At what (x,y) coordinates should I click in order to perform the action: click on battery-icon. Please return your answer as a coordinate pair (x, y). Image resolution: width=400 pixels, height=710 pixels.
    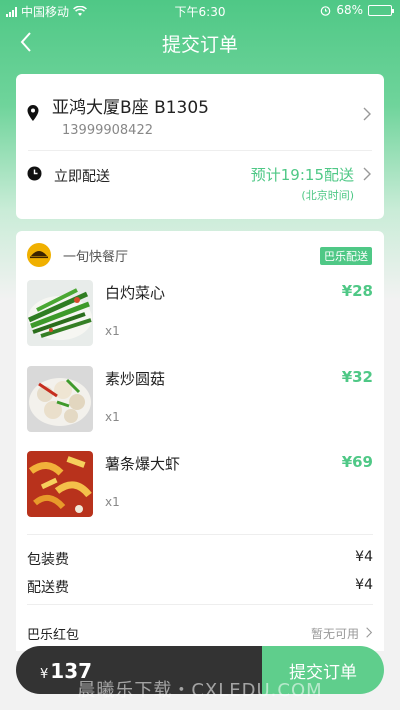
    Looking at the image, I should click on (381, 10).